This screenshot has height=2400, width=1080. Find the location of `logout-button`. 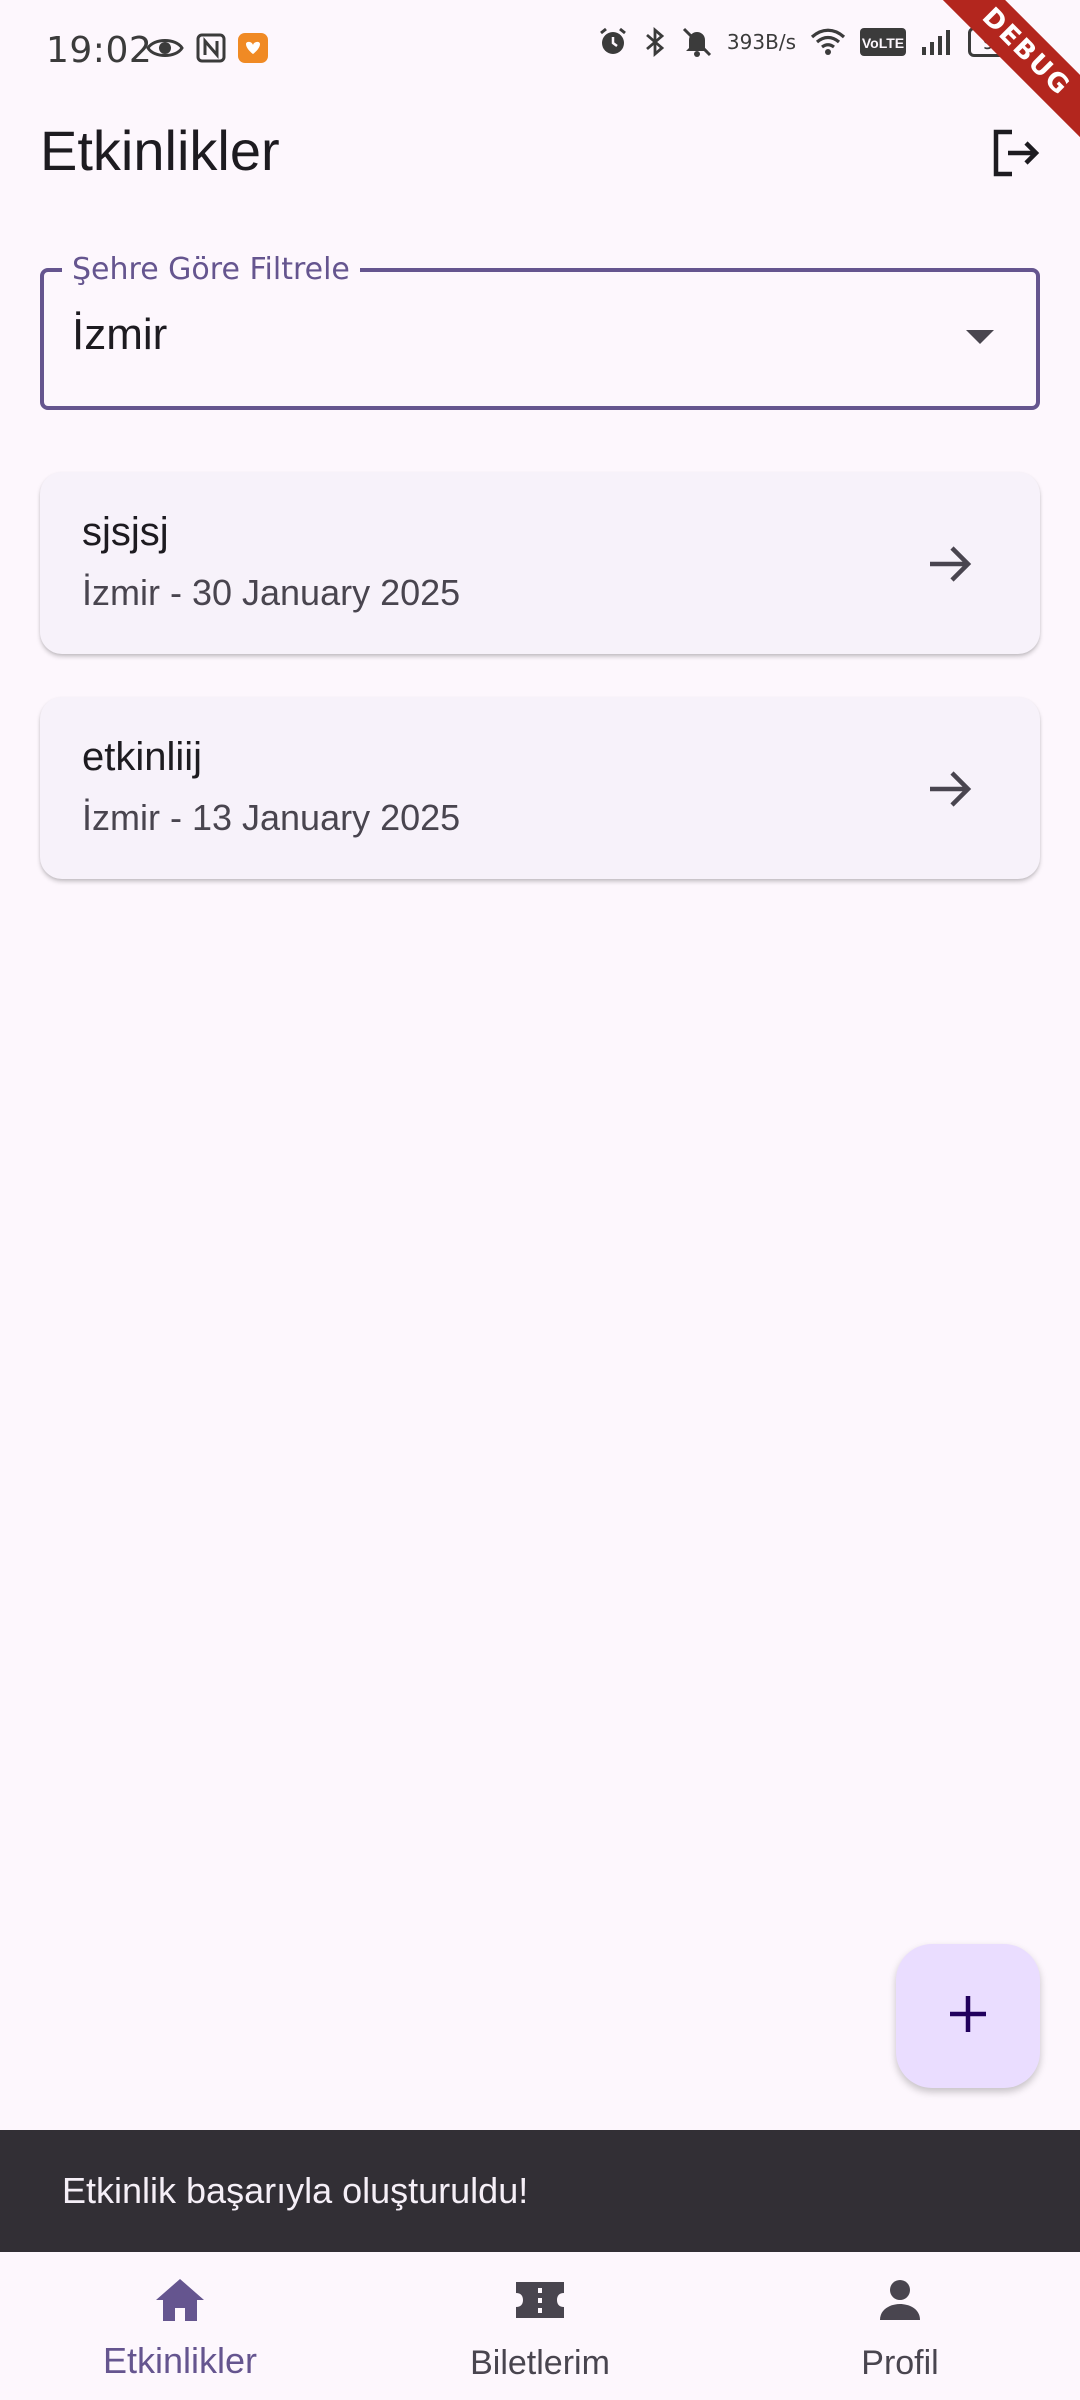

logout-button is located at coordinates (1015, 155).